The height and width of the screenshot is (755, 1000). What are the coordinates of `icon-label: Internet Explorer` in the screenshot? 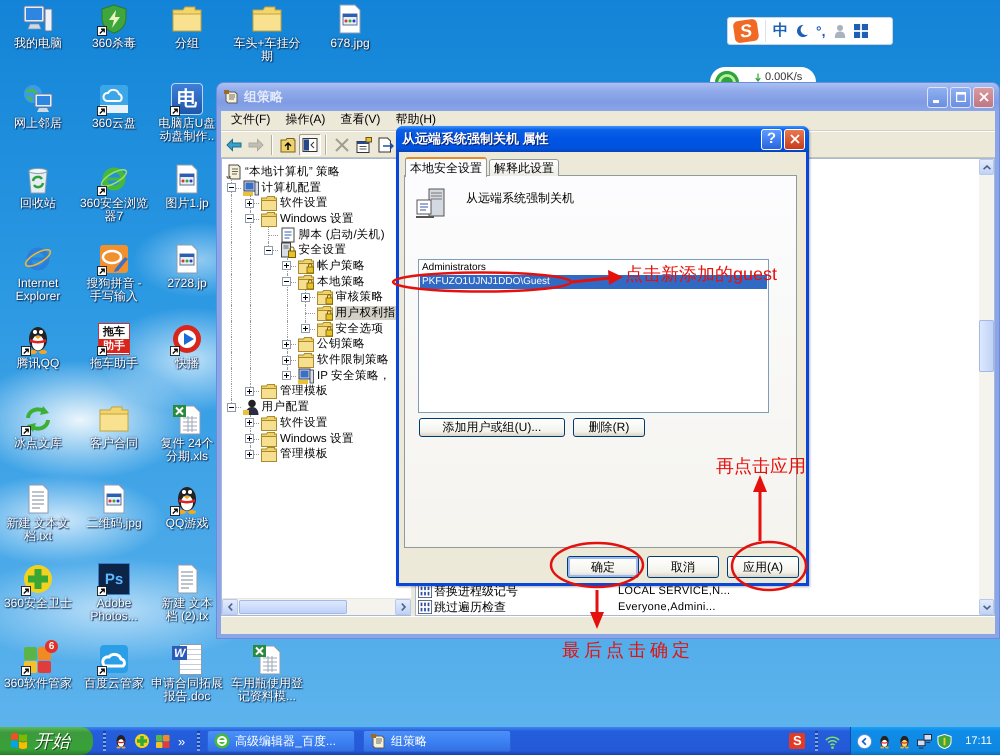 It's located at (38, 290).